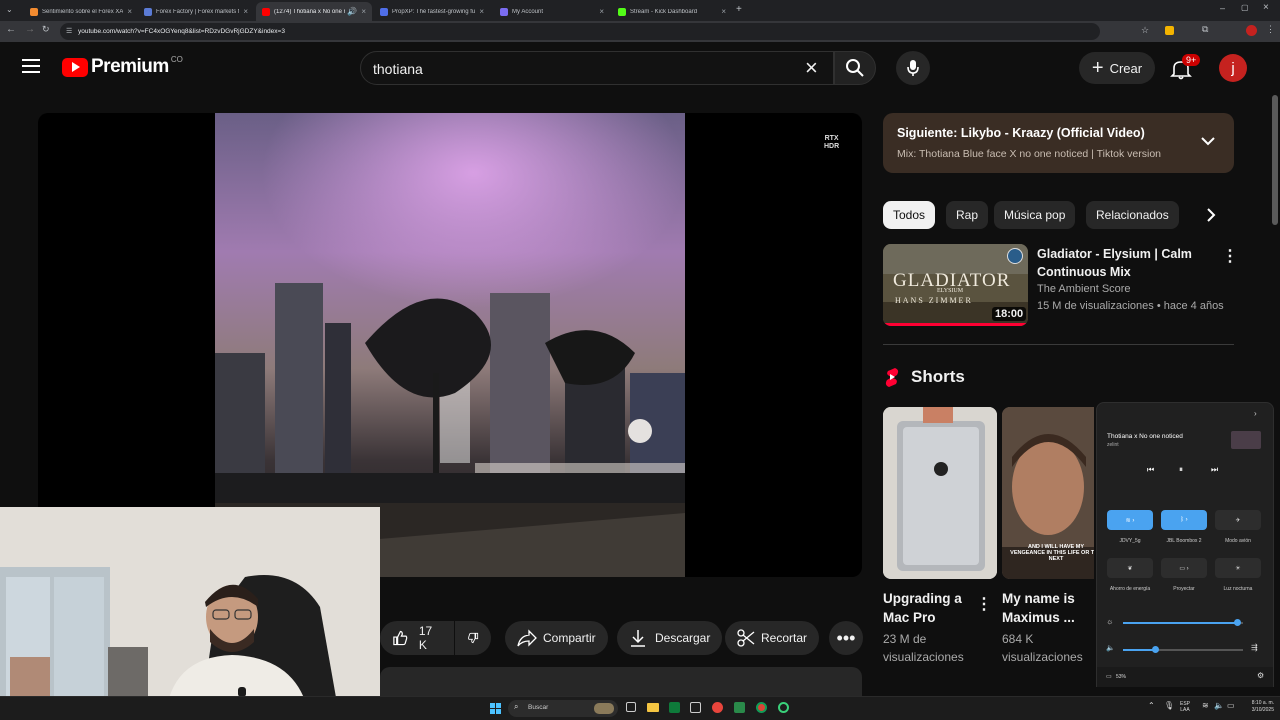  Describe the element at coordinates (314, 11) in the screenshot. I see `browser-tab-active: (1274) Thotiana x No one n 🔊 ×` at that location.